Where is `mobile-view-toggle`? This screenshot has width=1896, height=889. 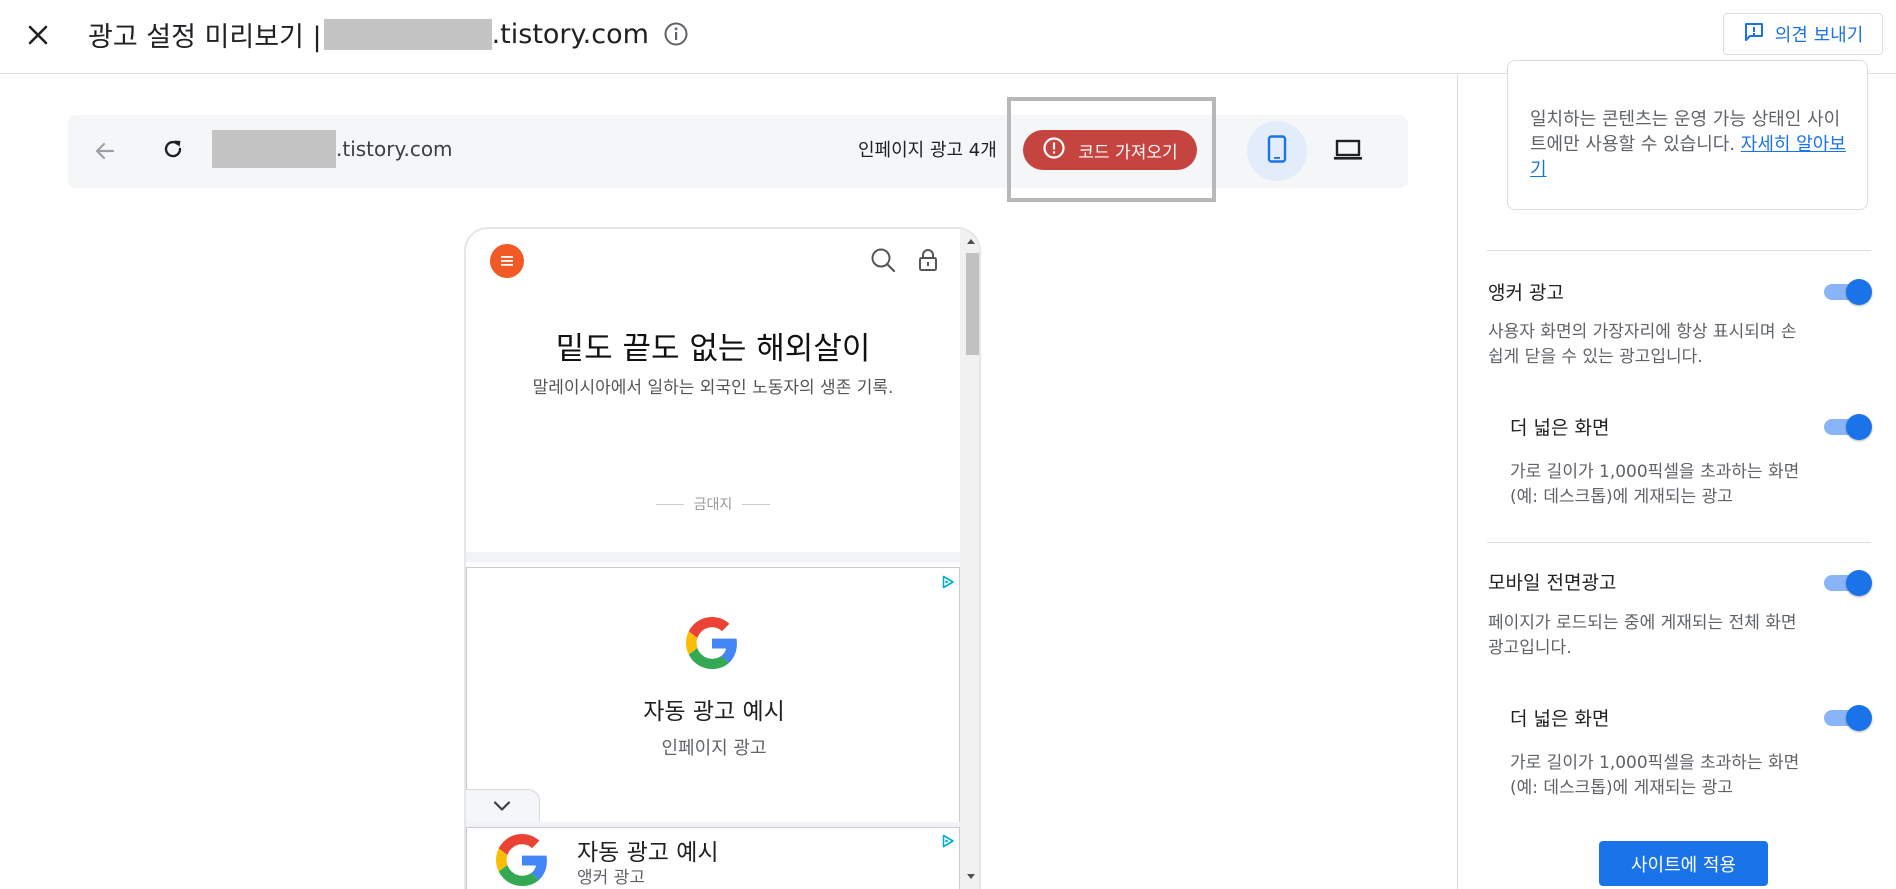
mobile-view-toggle is located at coordinates (1277, 151).